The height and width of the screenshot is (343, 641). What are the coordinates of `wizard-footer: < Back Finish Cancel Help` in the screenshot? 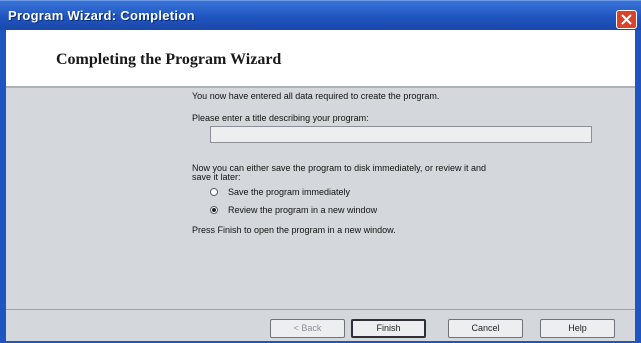 It's located at (320, 325).